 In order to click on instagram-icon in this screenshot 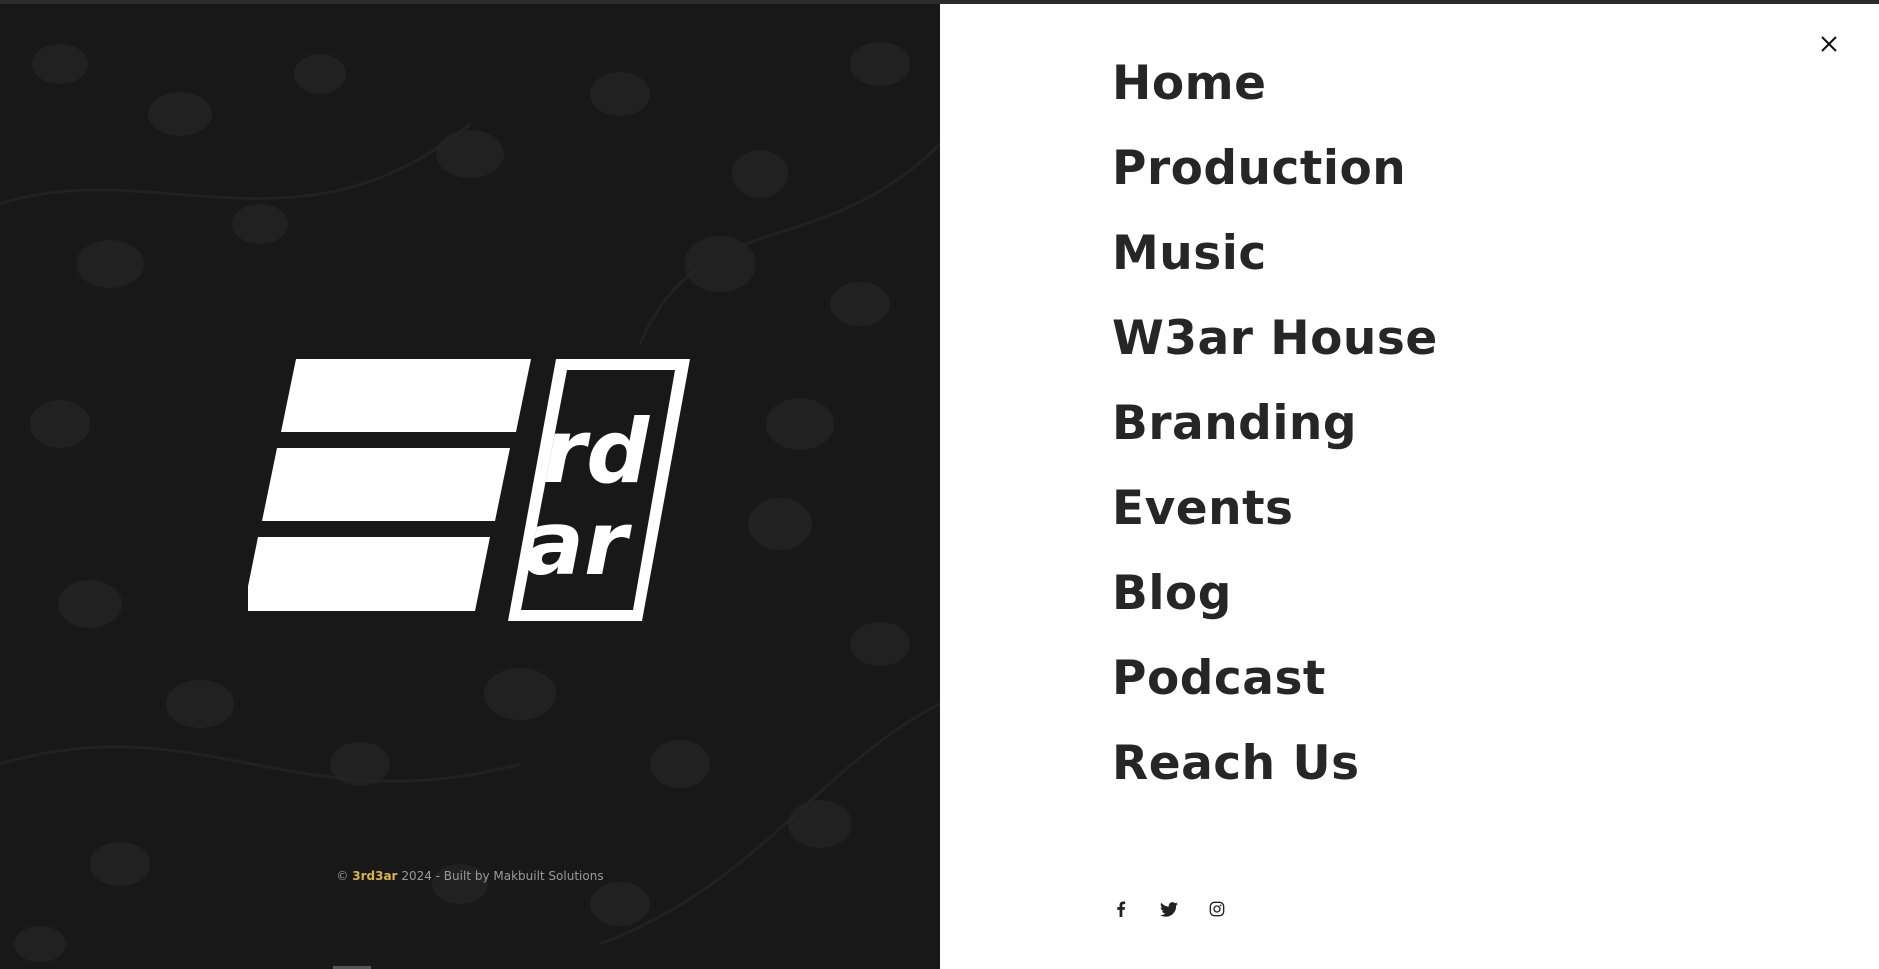, I will do `click(1217, 909)`.